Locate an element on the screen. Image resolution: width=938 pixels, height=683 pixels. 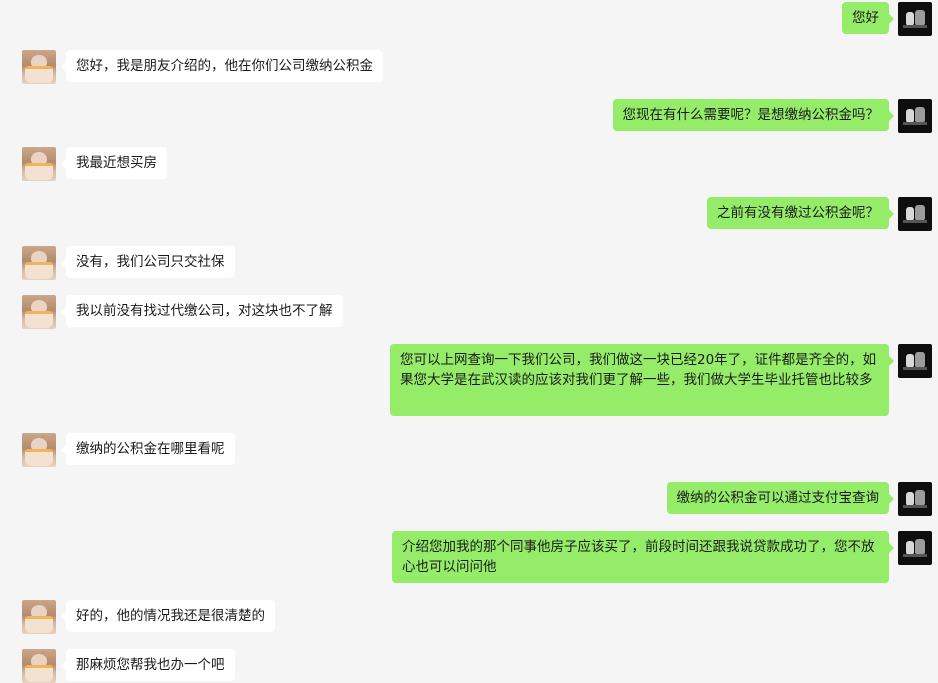
message-bubble: 您好 is located at coordinates (868, 18).